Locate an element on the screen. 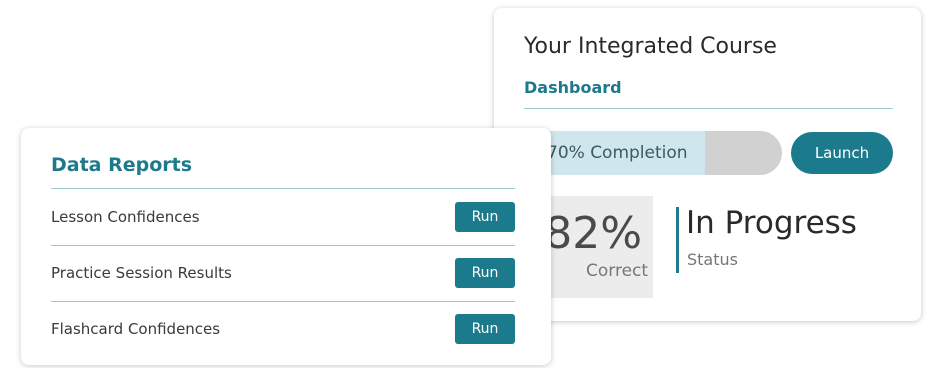 This screenshot has height=368, width=926. report-row-lesson-confidences: Lesson Confidences Run is located at coordinates (283, 217).